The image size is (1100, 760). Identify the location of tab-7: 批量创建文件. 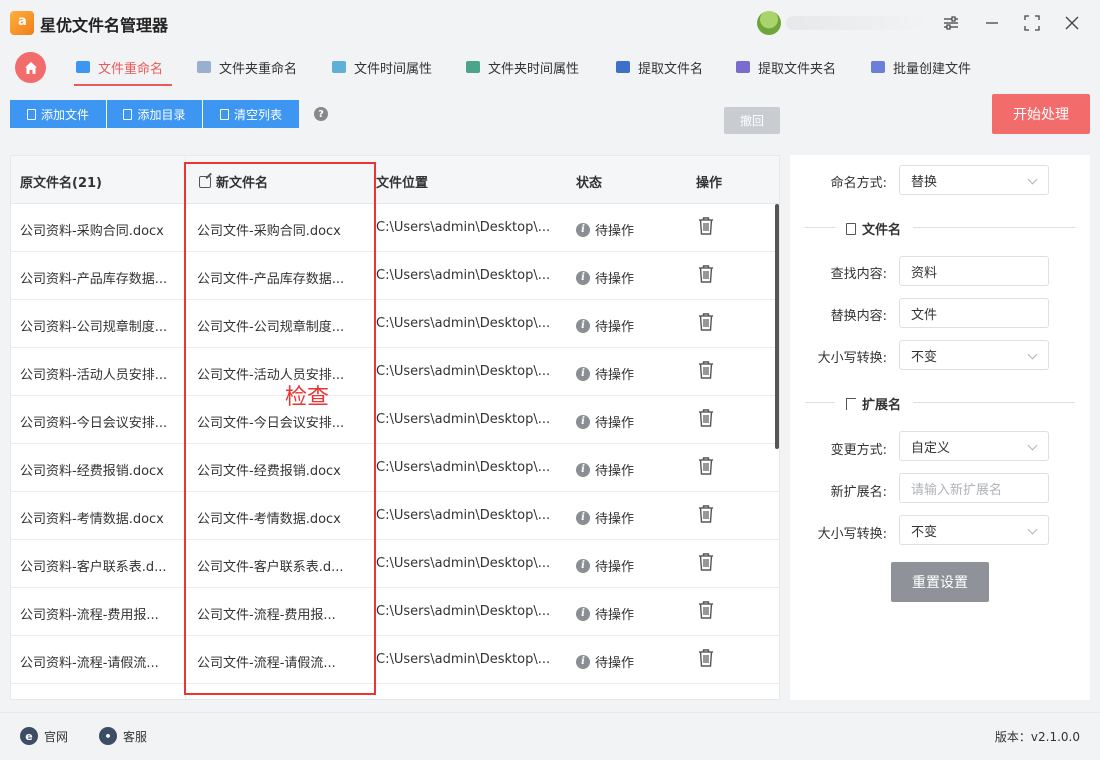
(921, 67).